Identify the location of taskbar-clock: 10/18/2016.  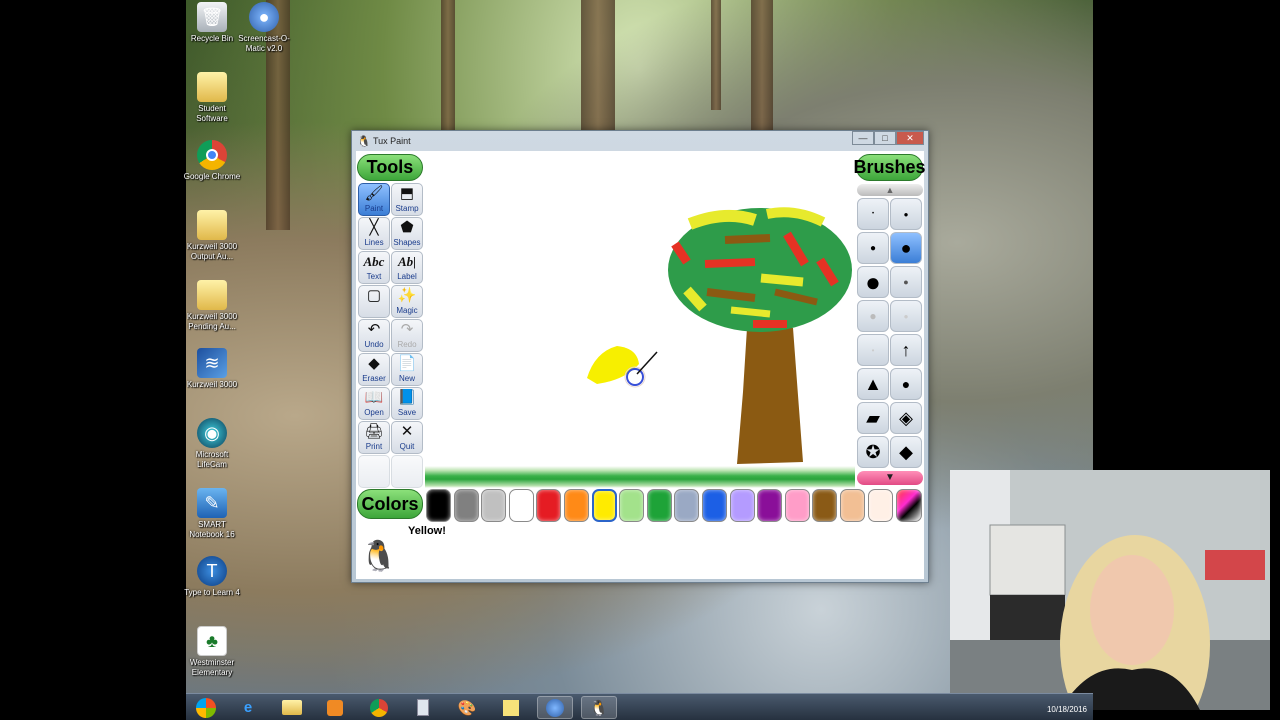
(1066, 709).